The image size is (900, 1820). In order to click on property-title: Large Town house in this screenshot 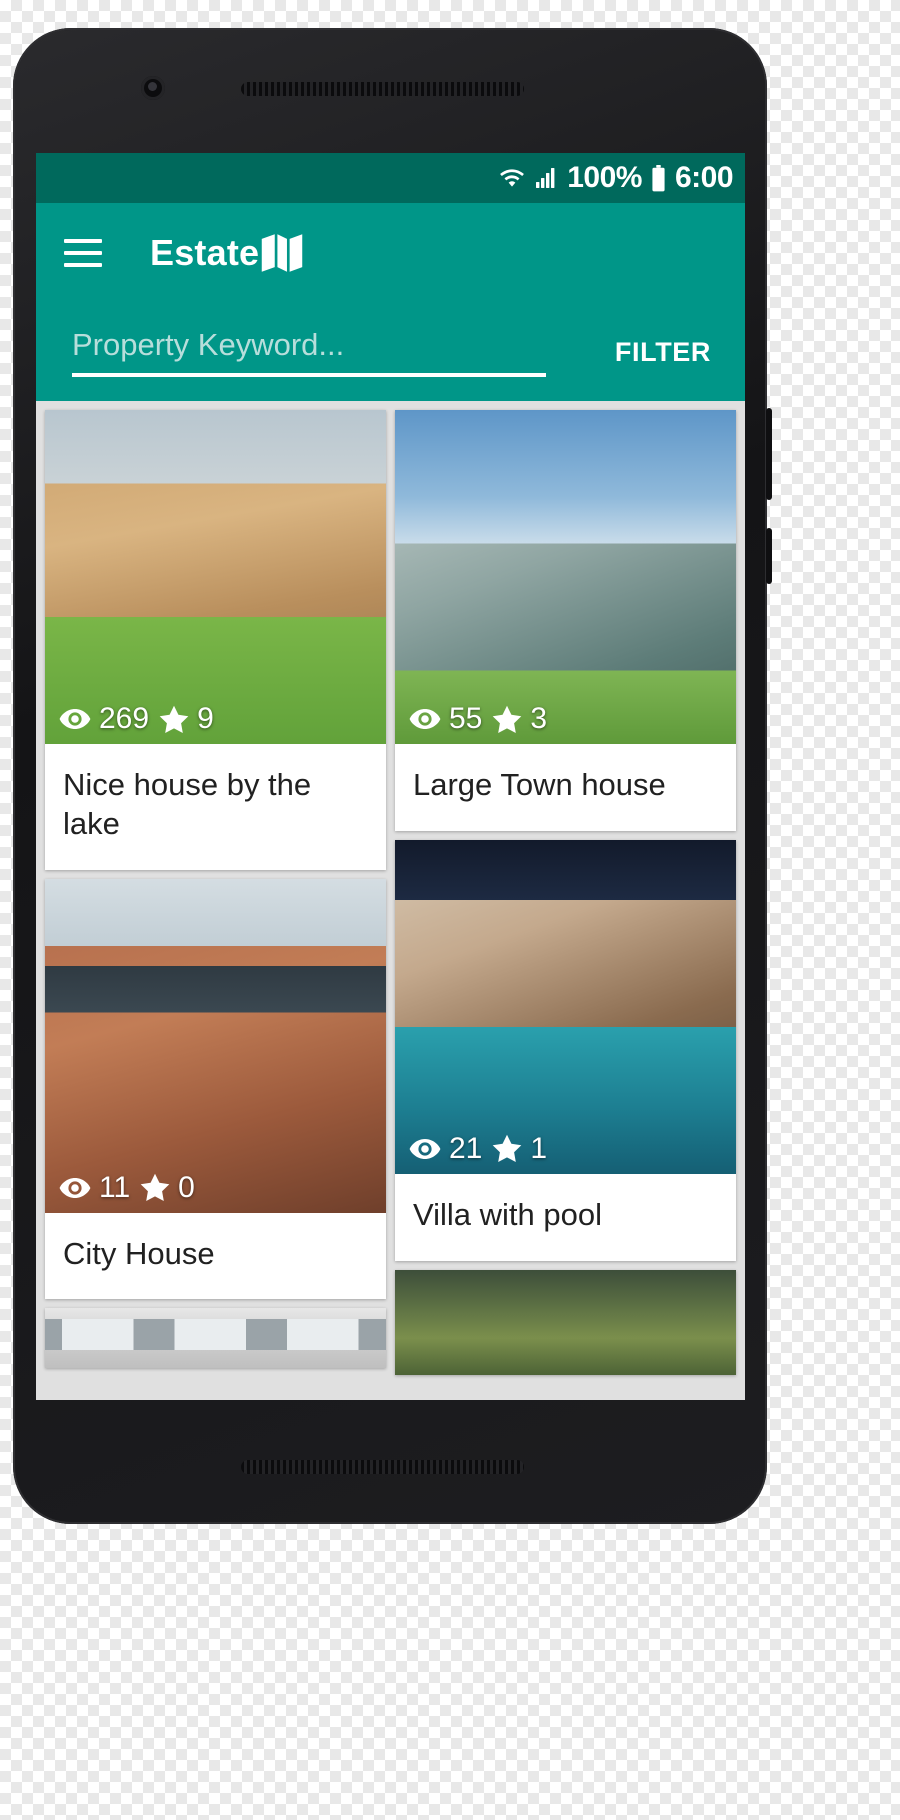, I will do `click(539, 784)`.